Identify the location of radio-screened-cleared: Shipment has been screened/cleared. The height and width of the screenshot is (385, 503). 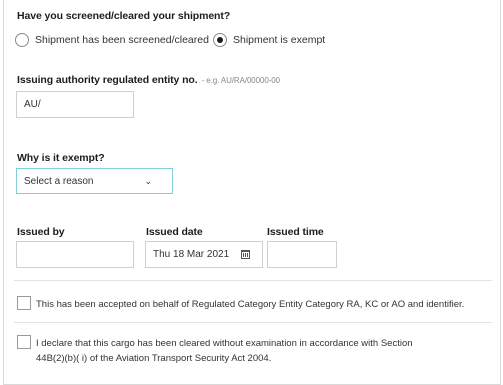
(112, 40).